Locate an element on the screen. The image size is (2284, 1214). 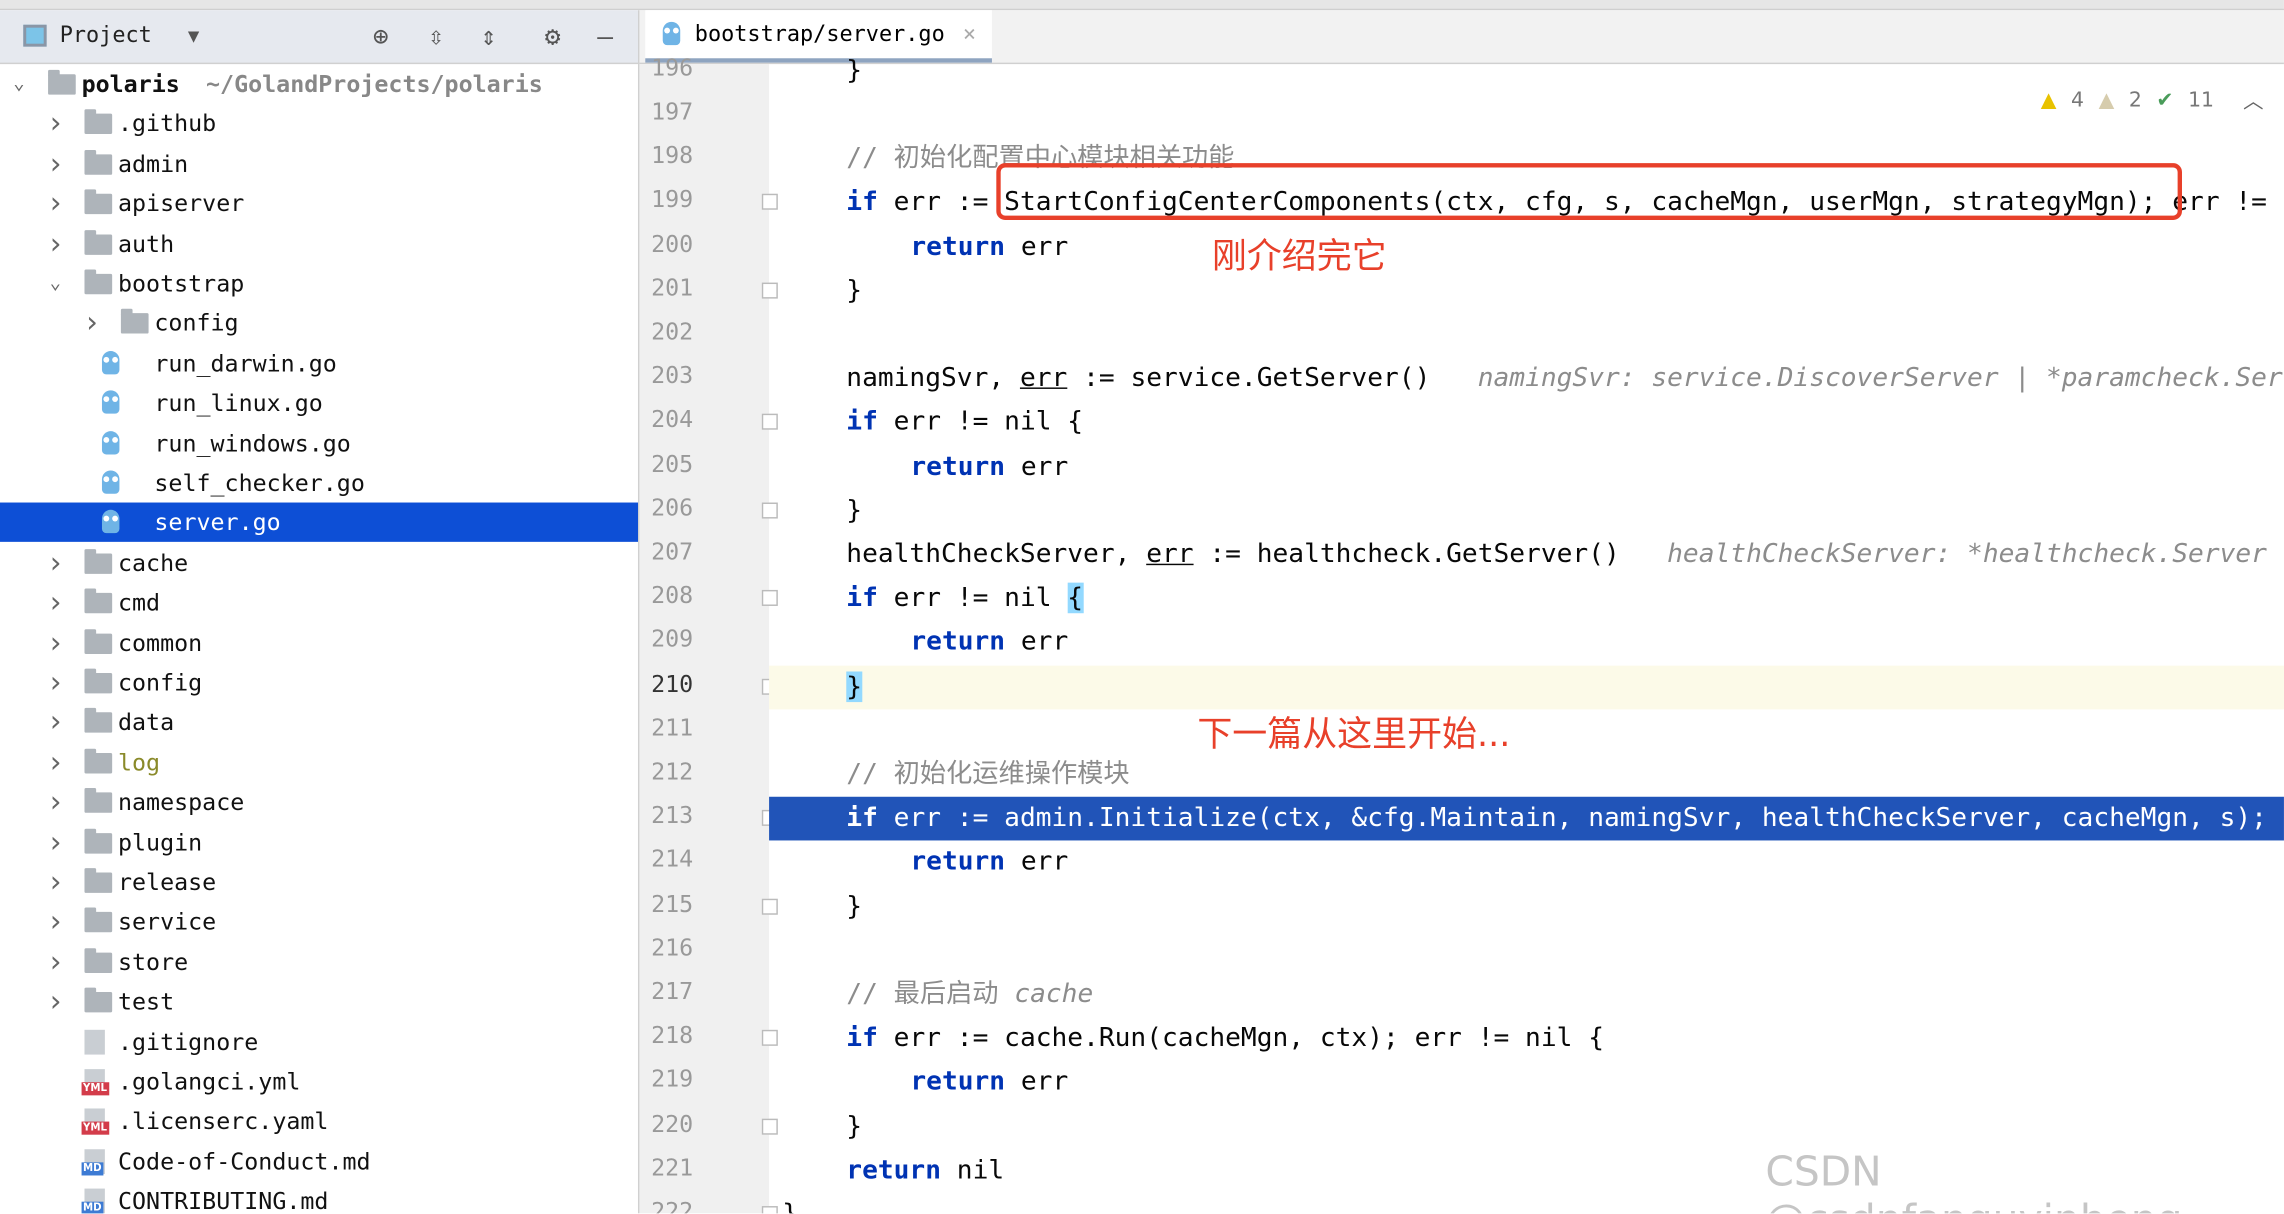
code-token: // 最后启动 is located at coordinates (930, 994).